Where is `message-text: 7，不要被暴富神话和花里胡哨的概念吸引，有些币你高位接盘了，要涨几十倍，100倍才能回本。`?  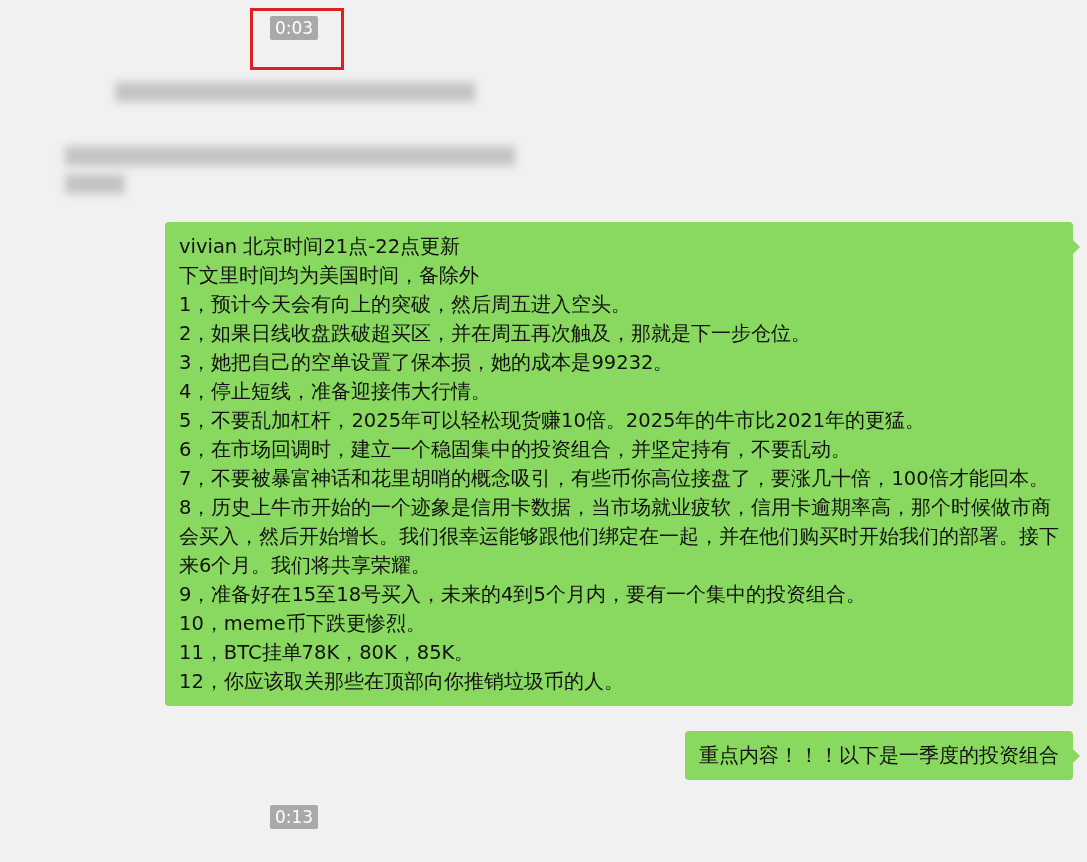
message-text: 7，不要被暴富神话和花里胡哨的概念吸引，有些币你高位接盘了，要涨几十倍，100倍才能回本。 is located at coordinates (614, 479).